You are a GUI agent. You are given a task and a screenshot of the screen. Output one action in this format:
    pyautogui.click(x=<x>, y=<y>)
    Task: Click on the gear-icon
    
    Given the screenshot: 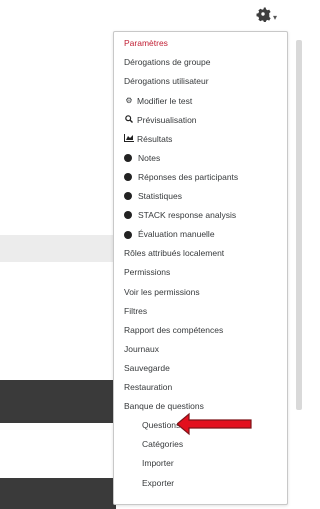 What is the action you would take?
    pyautogui.click(x=263, y=16)
    